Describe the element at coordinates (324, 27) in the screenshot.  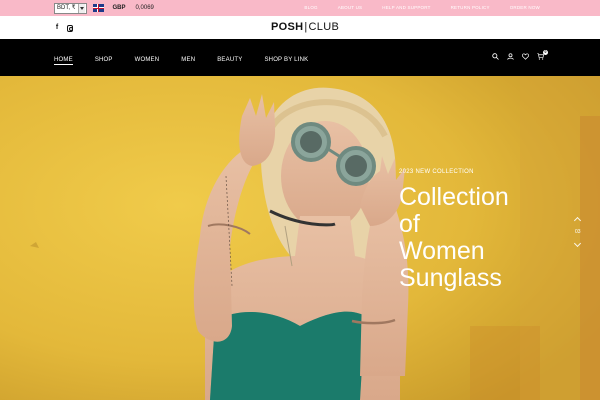
I see `logo-club: CLUB` at that location.